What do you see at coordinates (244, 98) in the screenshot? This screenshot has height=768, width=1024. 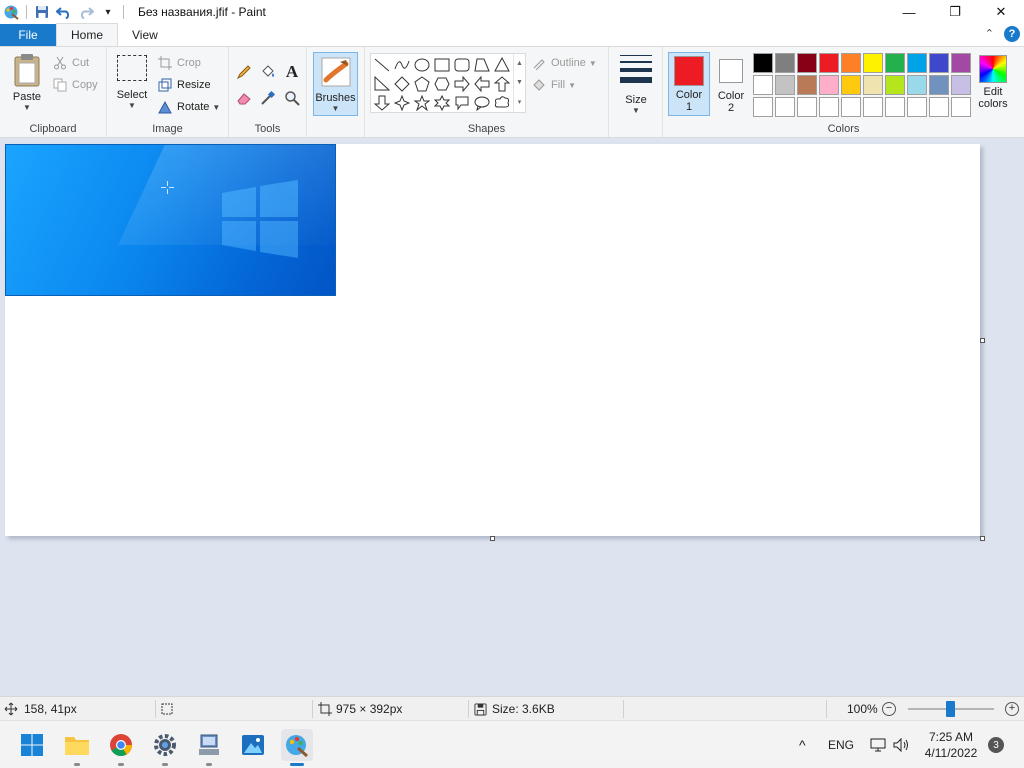 I see `eraser-icon` at bounding box center [244, 98].